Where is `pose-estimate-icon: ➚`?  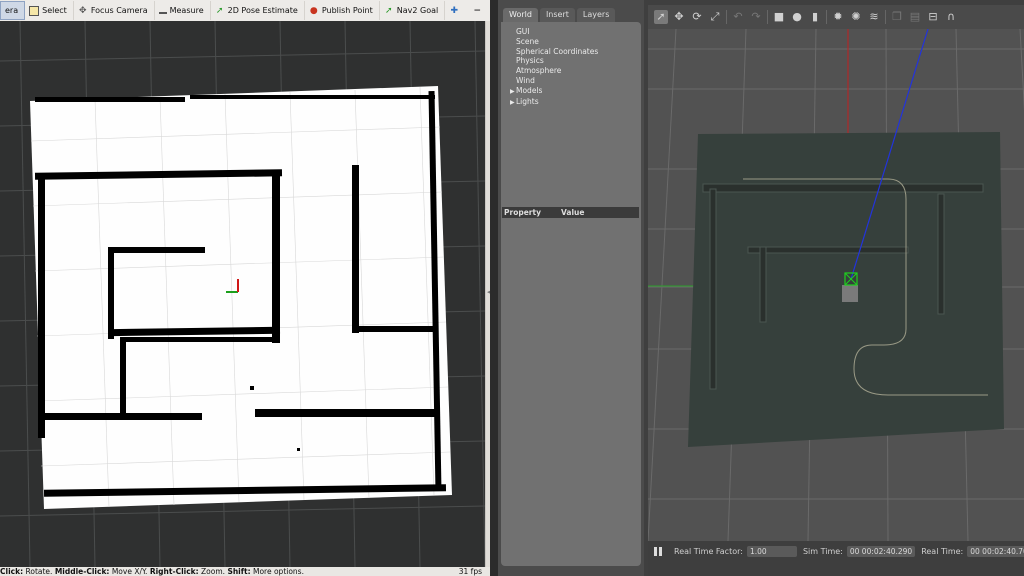 pose-estimate-icon: ➚ is located at coordinates (219, 10).